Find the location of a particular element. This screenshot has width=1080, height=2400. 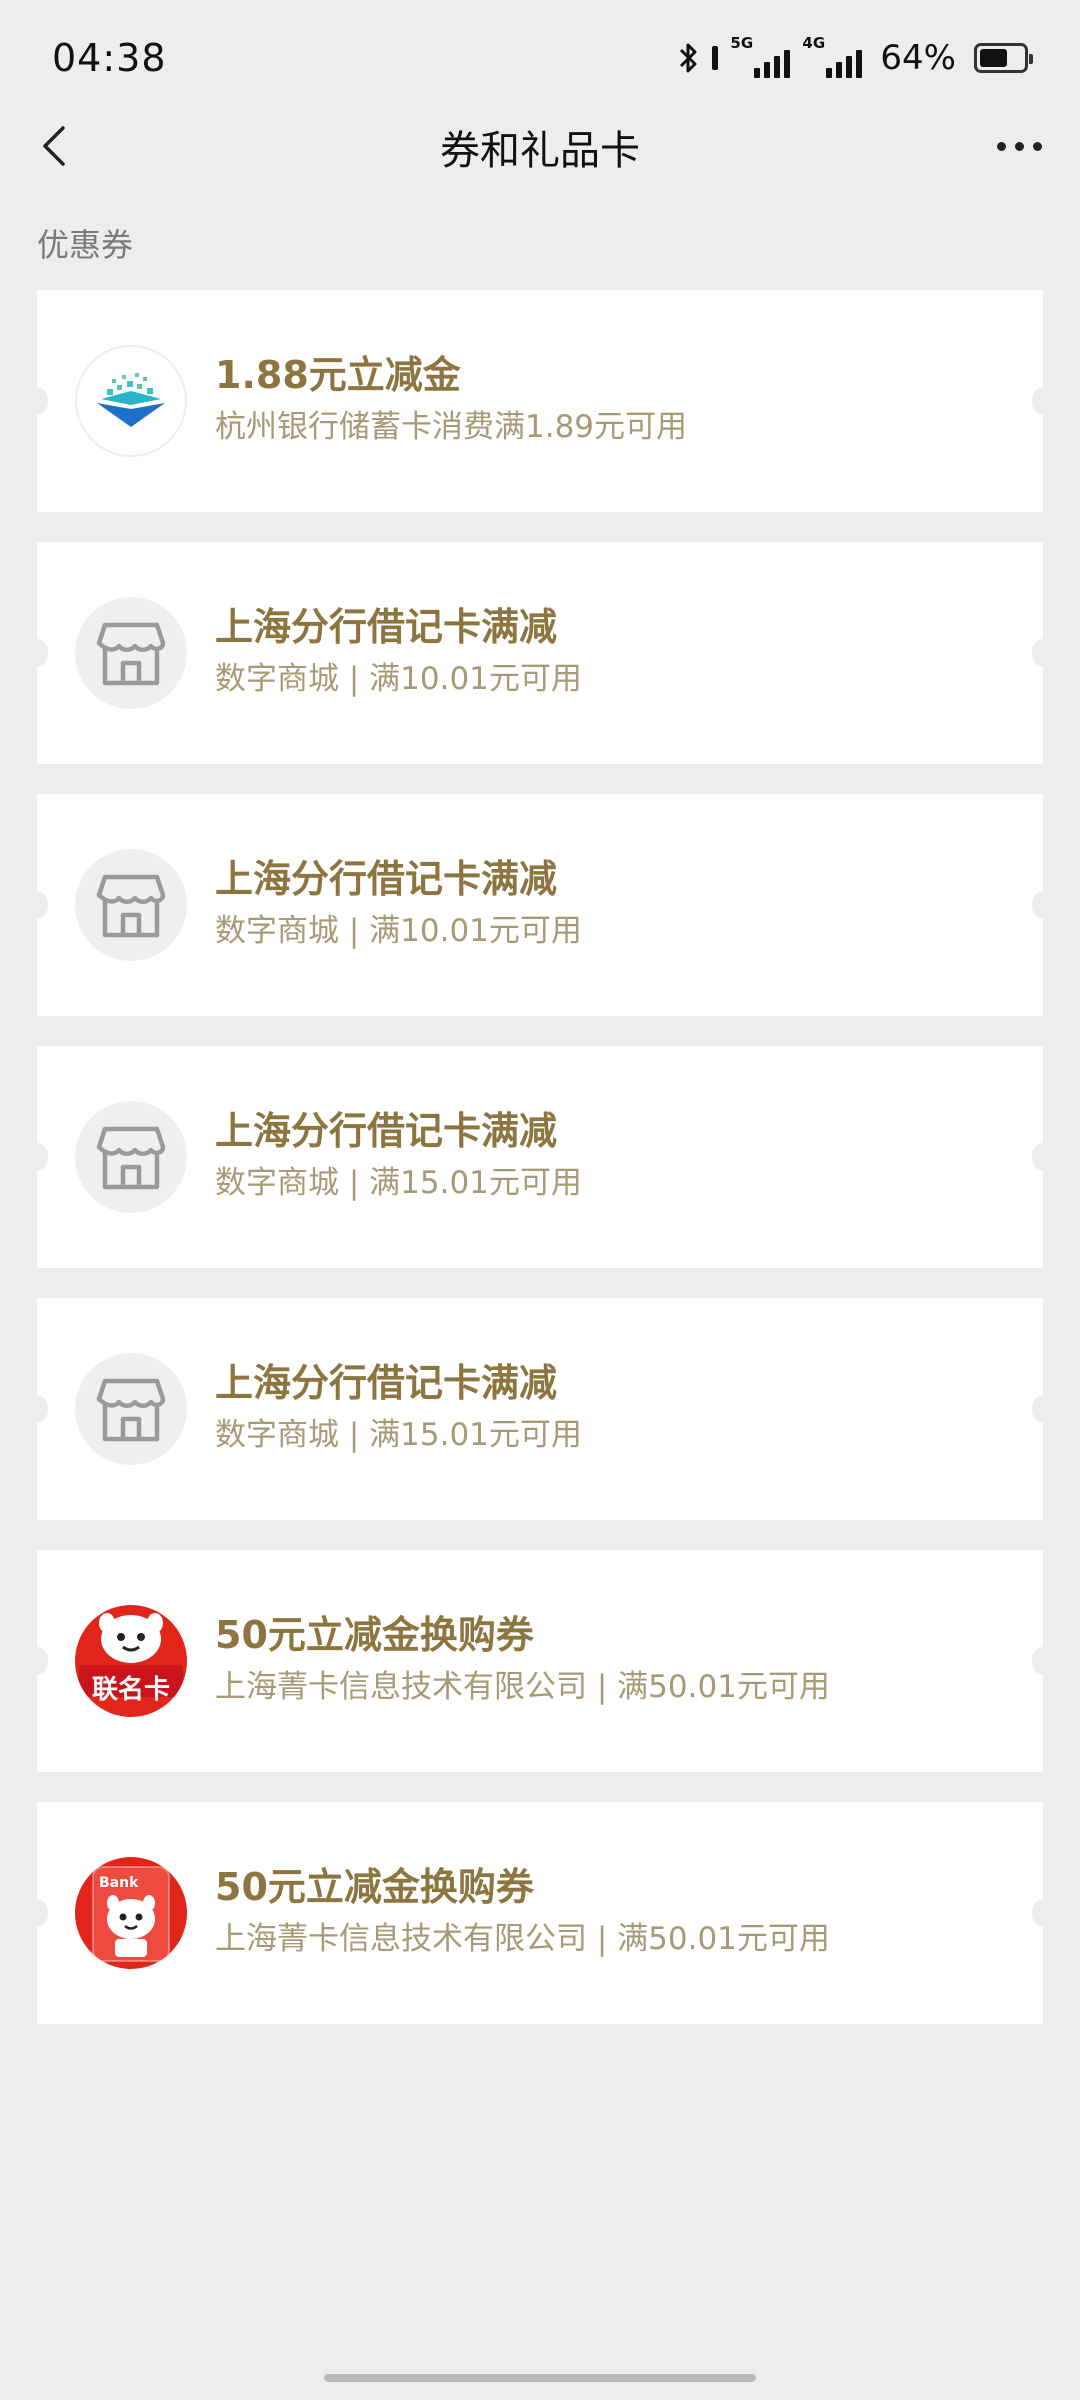

section-label-coupons: 优惠券 is located at coordinates (85, 245).